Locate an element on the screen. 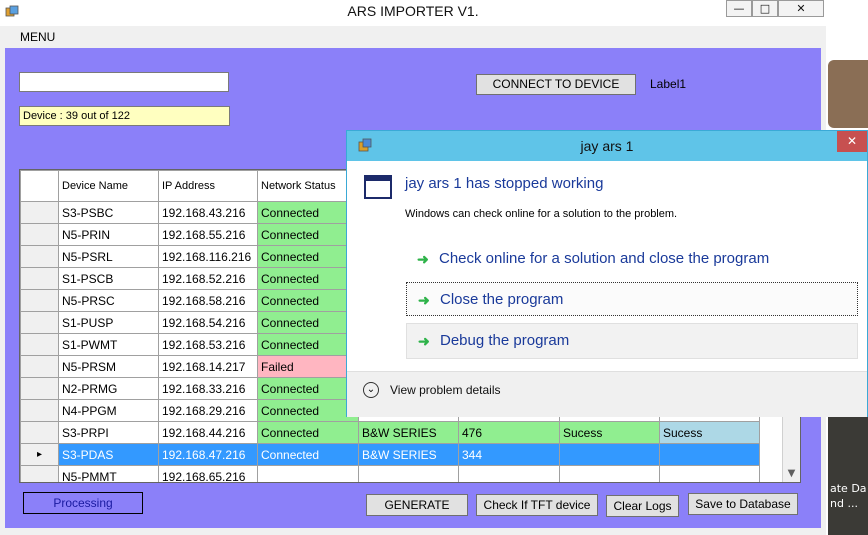  cell-device-name: S1-PWMT is located at coordinates (108, 344).